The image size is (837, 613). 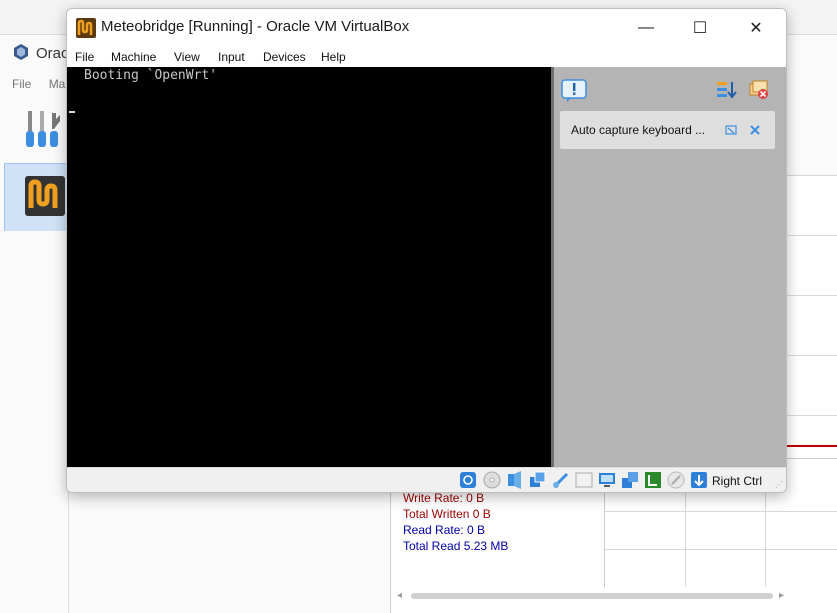 I want to click on write-rate-label: Write Rate: 0 B, so click(x=444, y=498).